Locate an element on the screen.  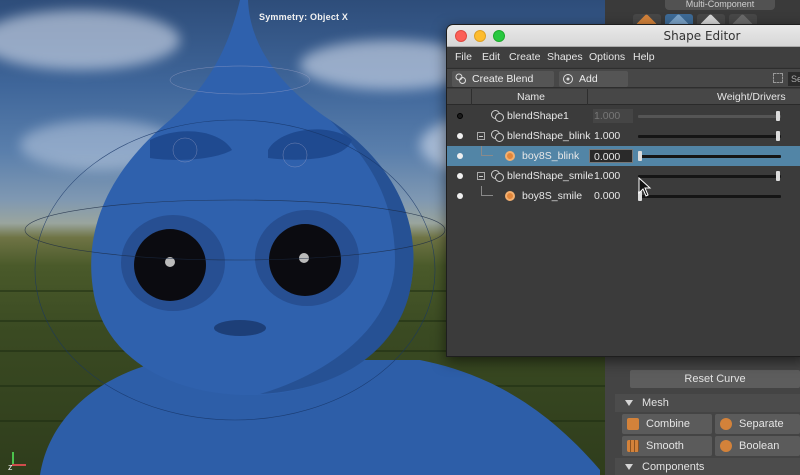
toolbar: Create Blend Shape Add Target Se is located at coordinates (623, 84).